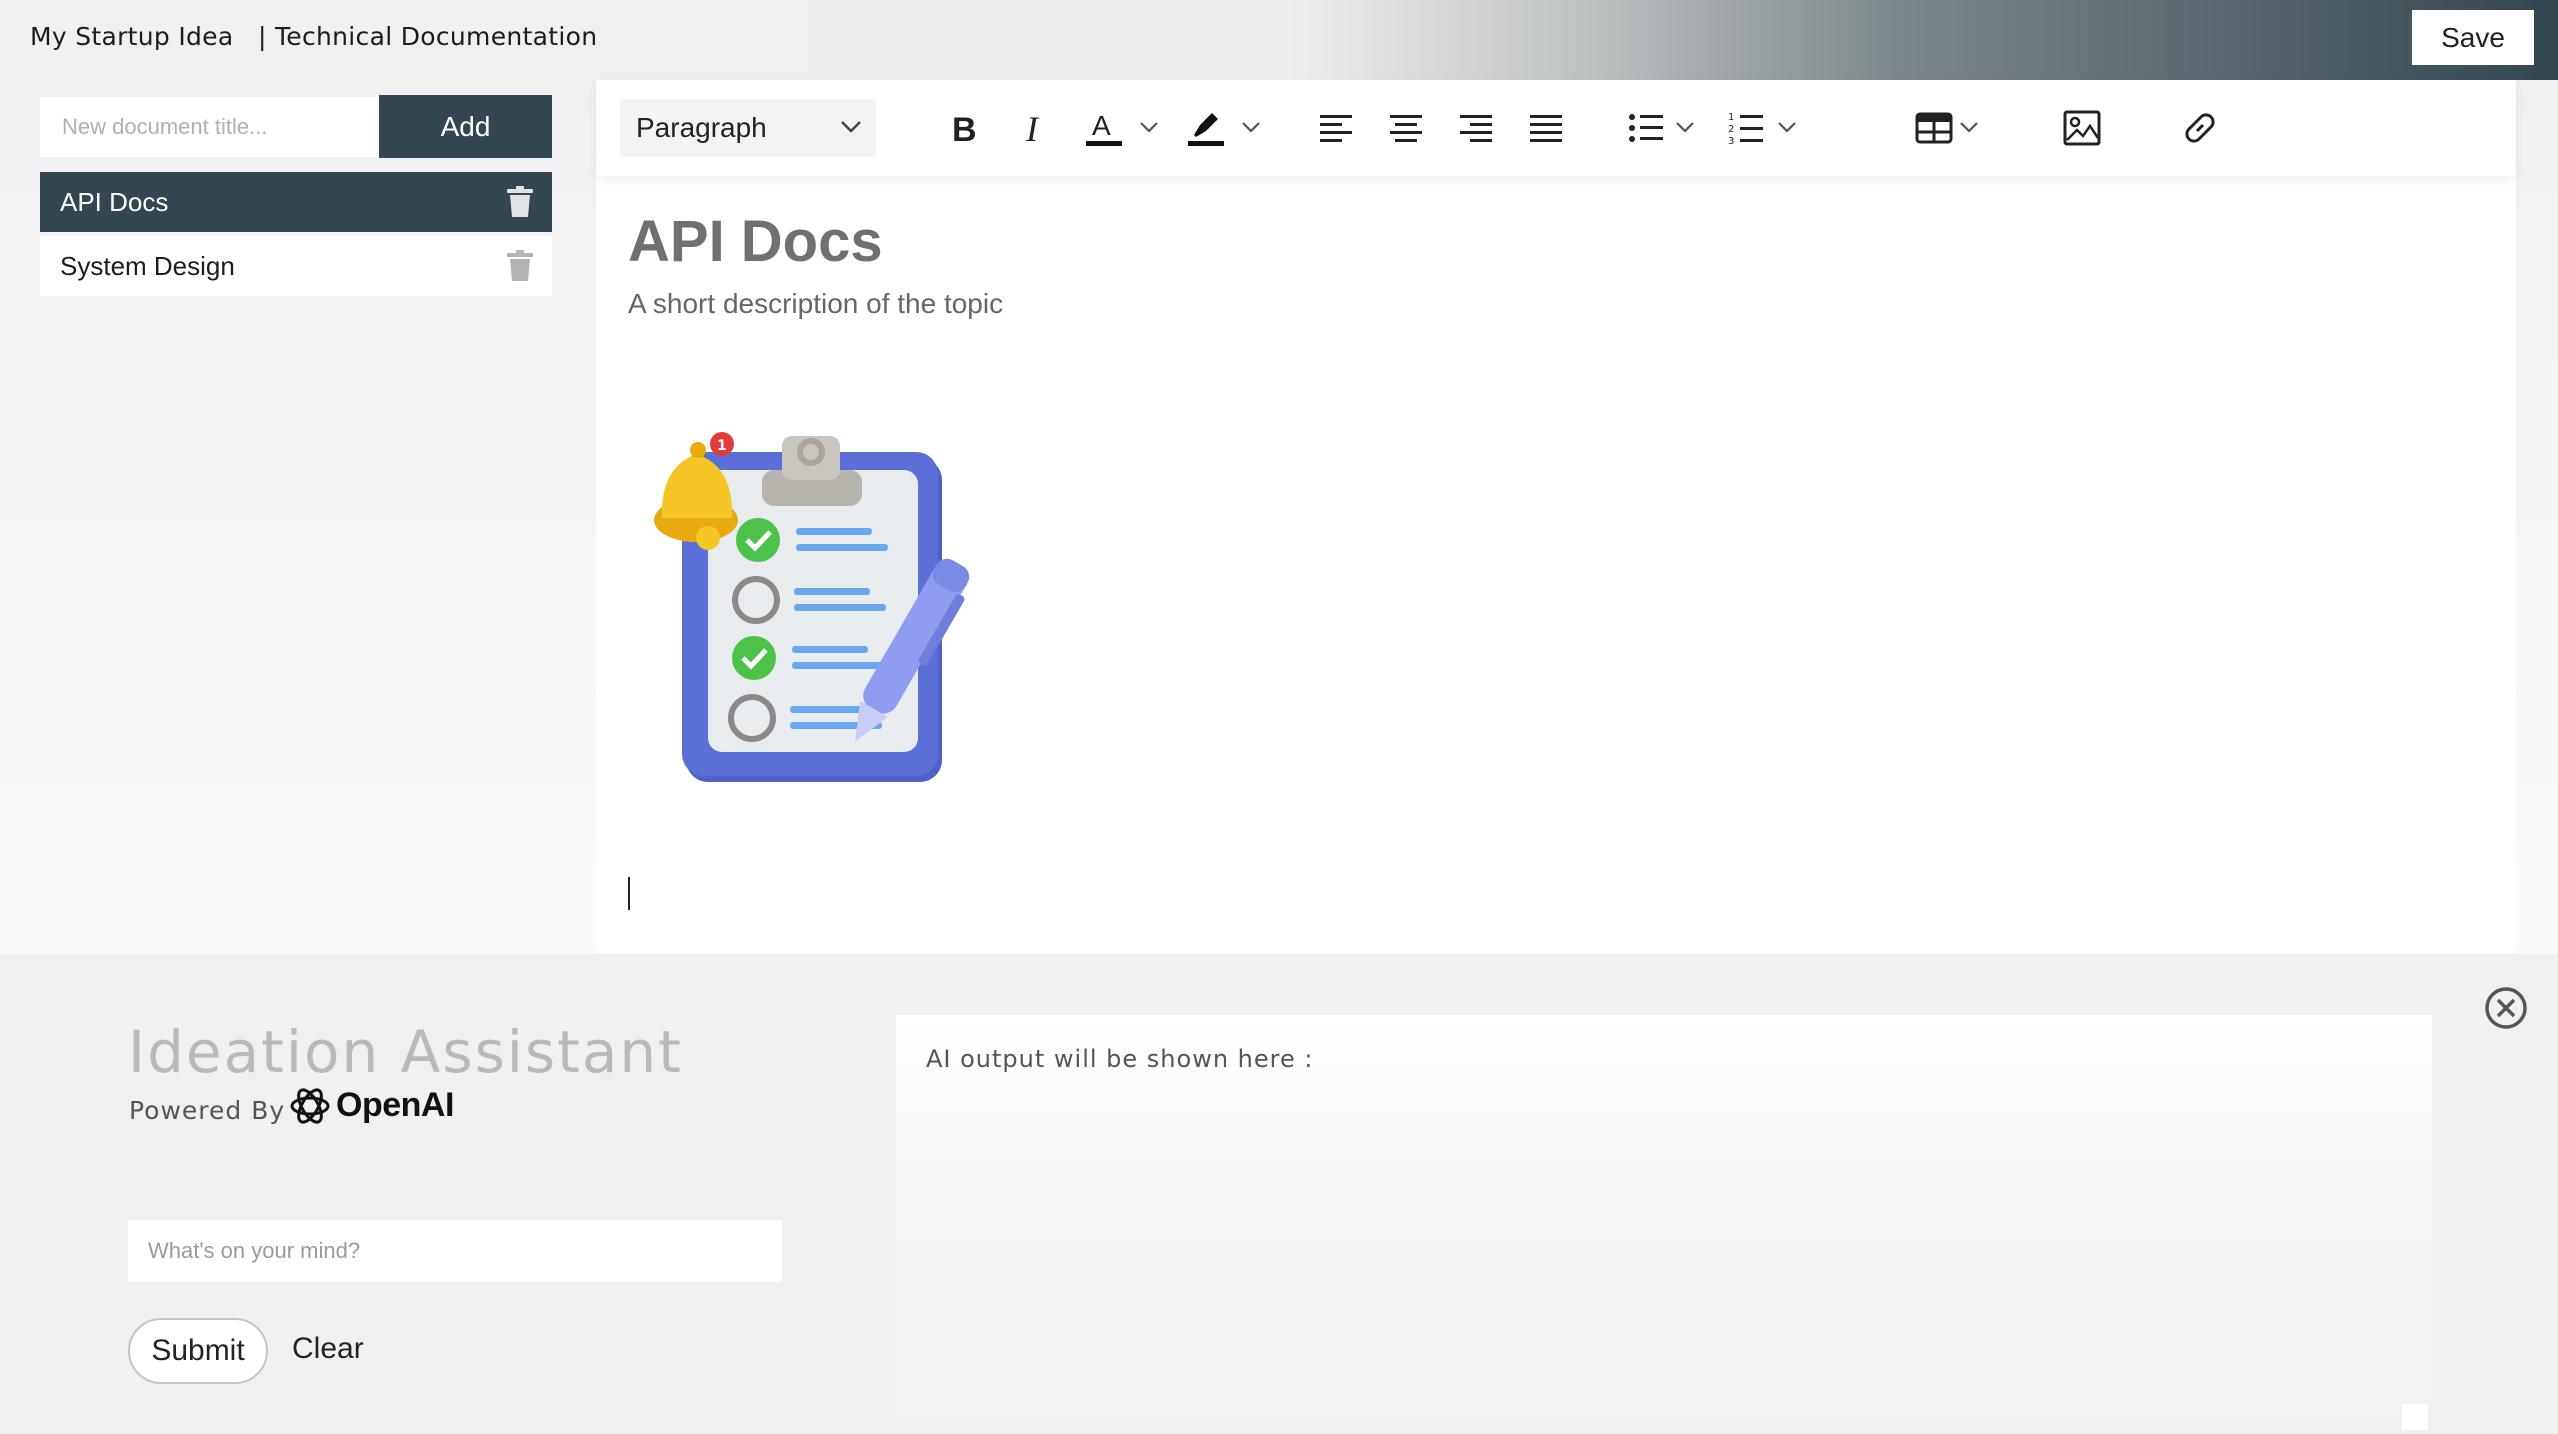  I want to click on highlight-button, so click(1206, 128).